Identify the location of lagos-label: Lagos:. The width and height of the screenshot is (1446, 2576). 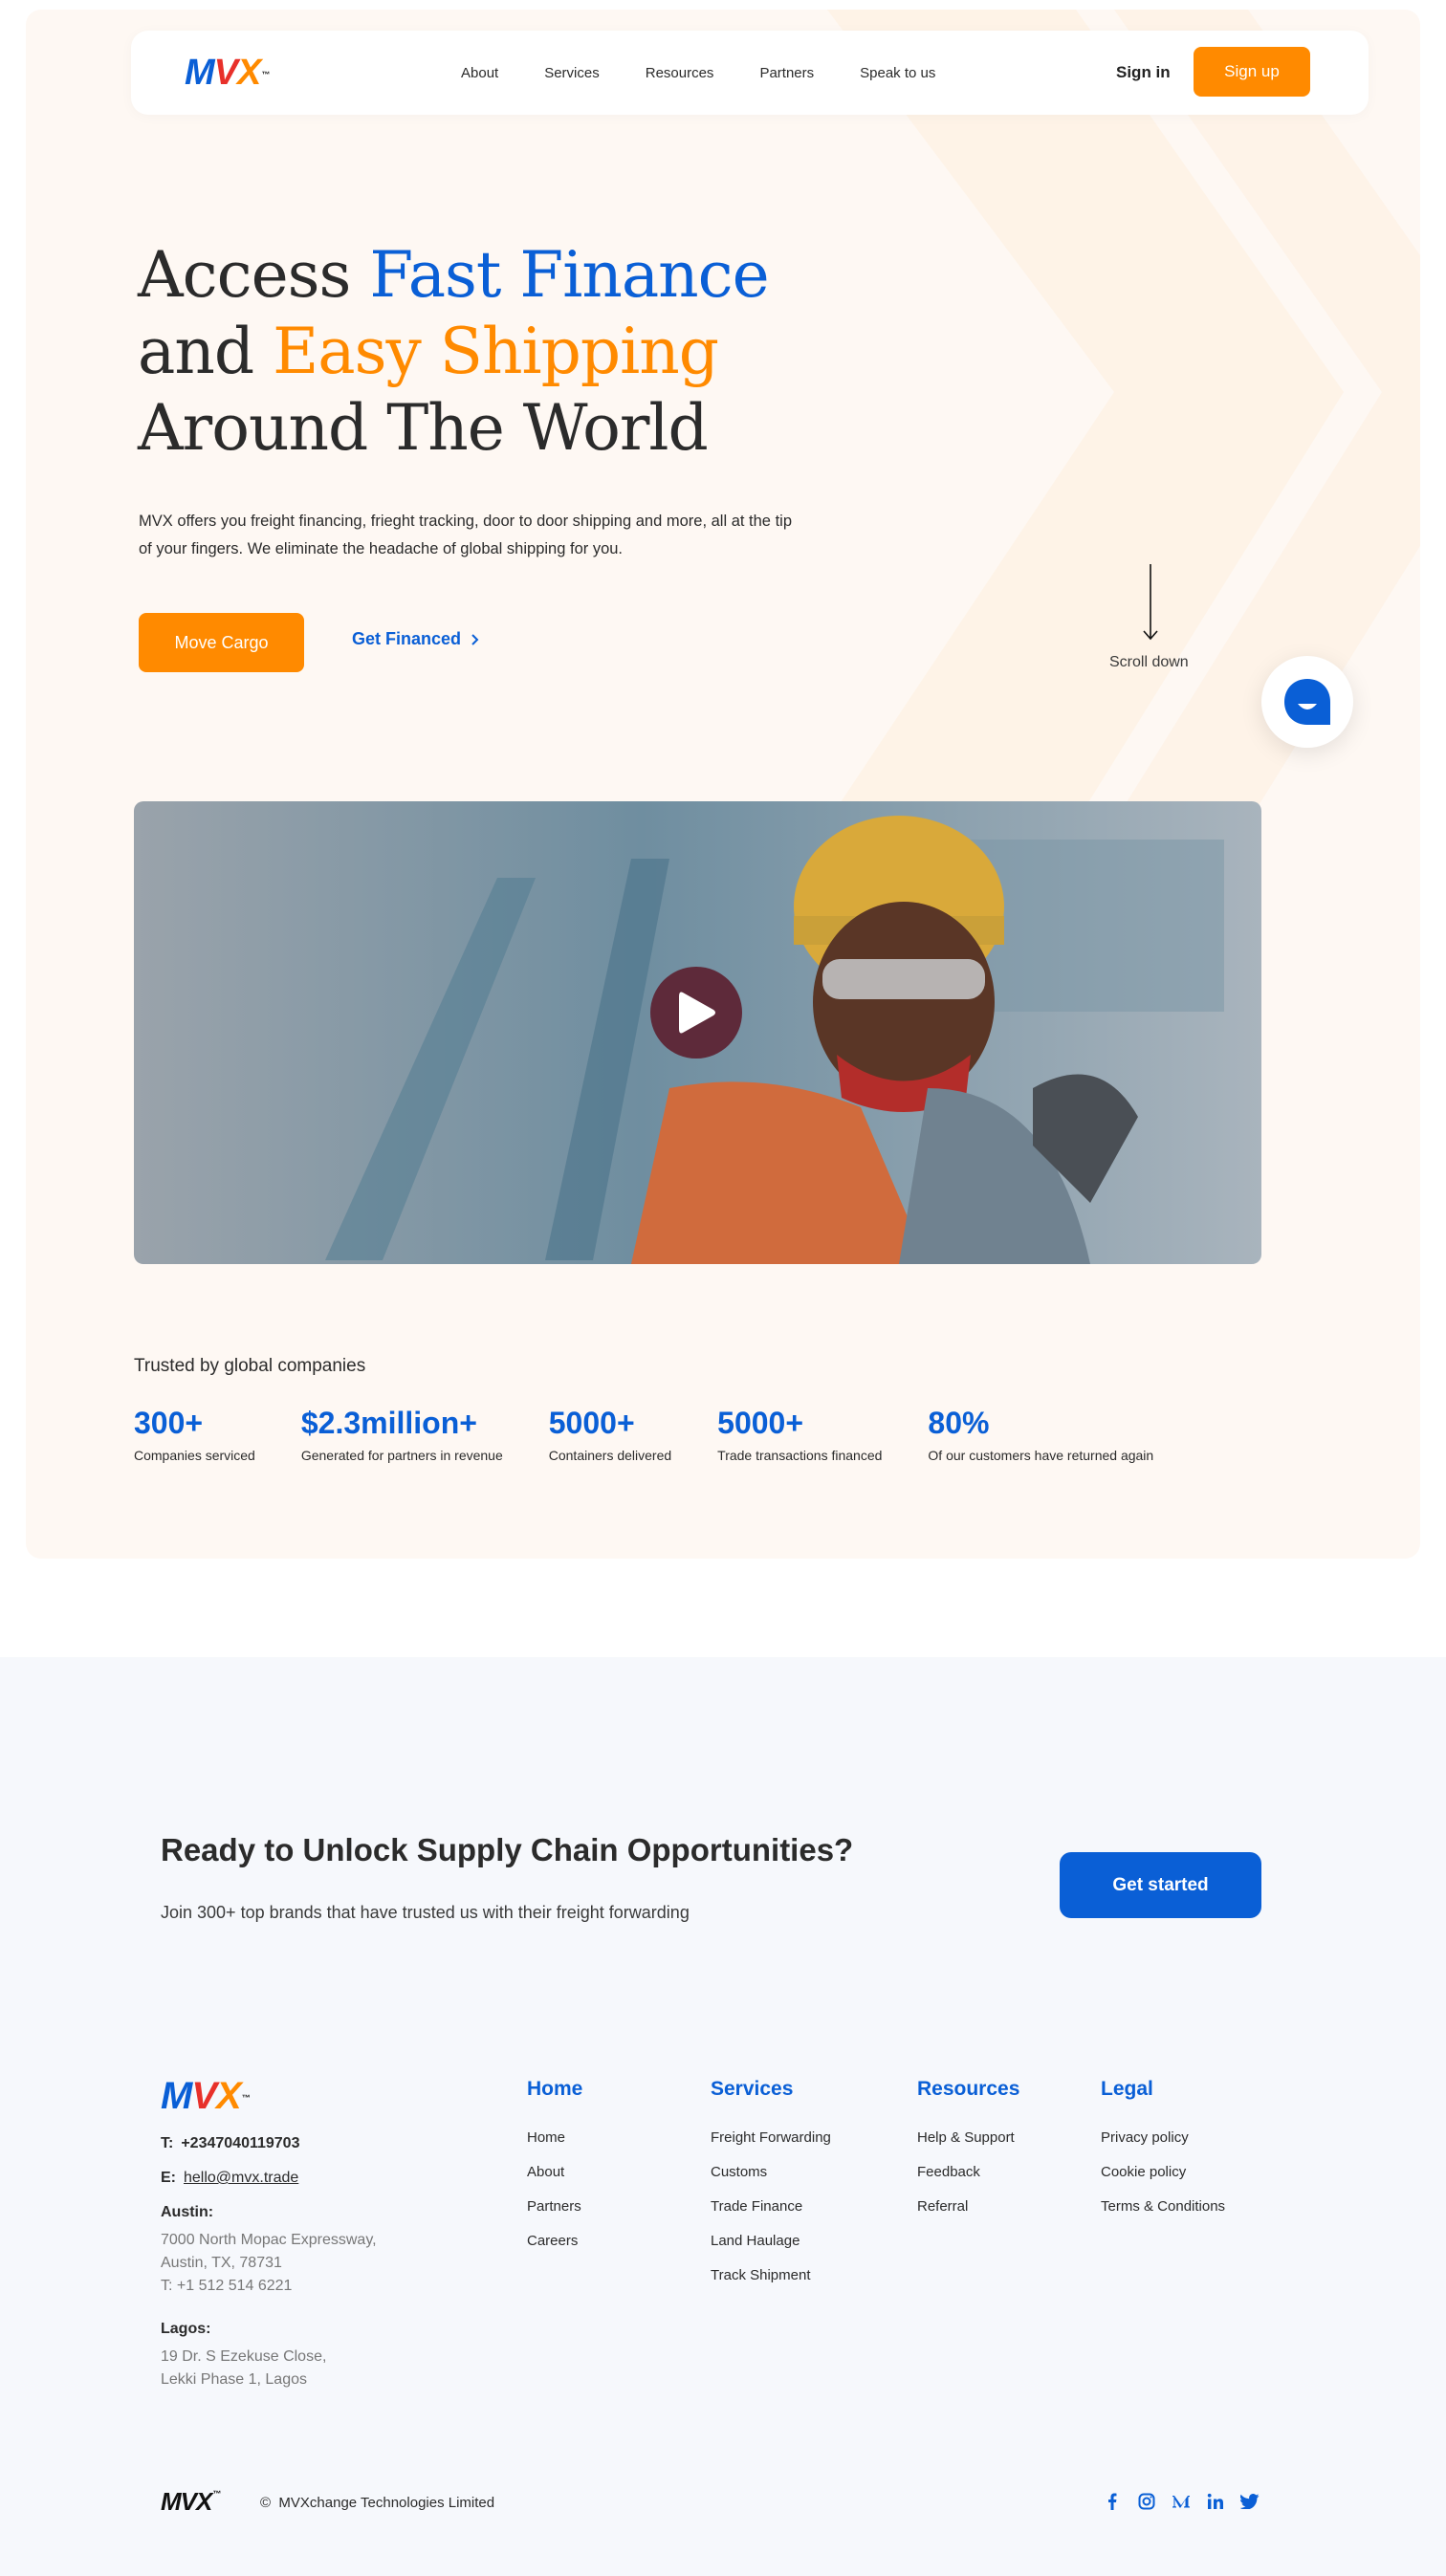
(186, 2329).